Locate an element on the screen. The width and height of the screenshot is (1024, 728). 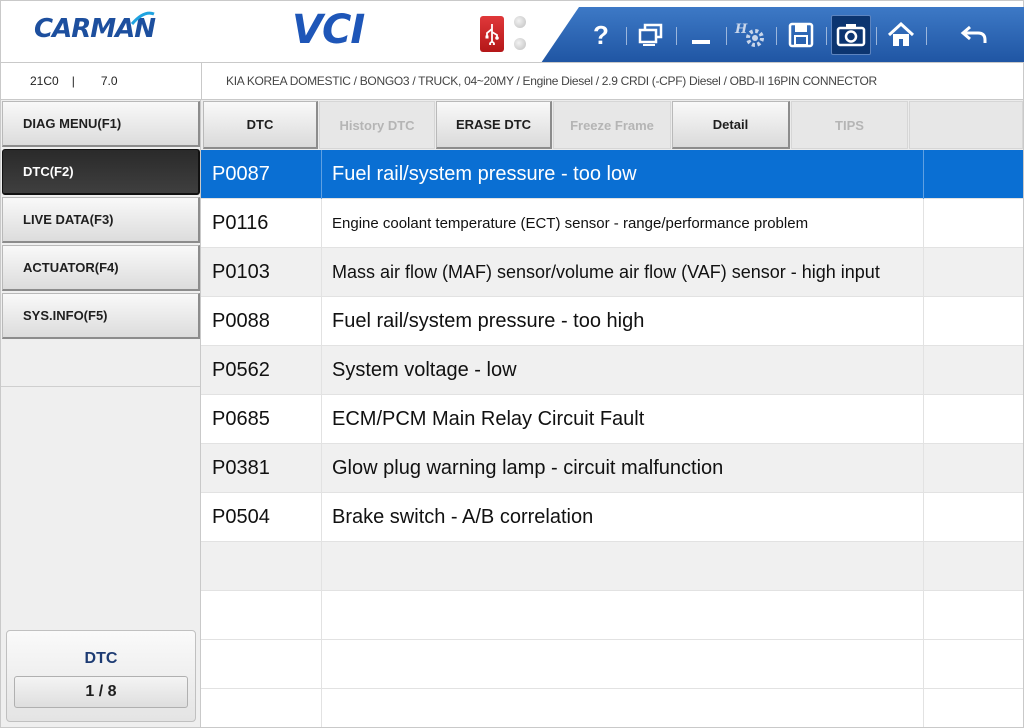
sidebar-item-label: DIAG MENU(F1) is located at coordinates (72, 123).